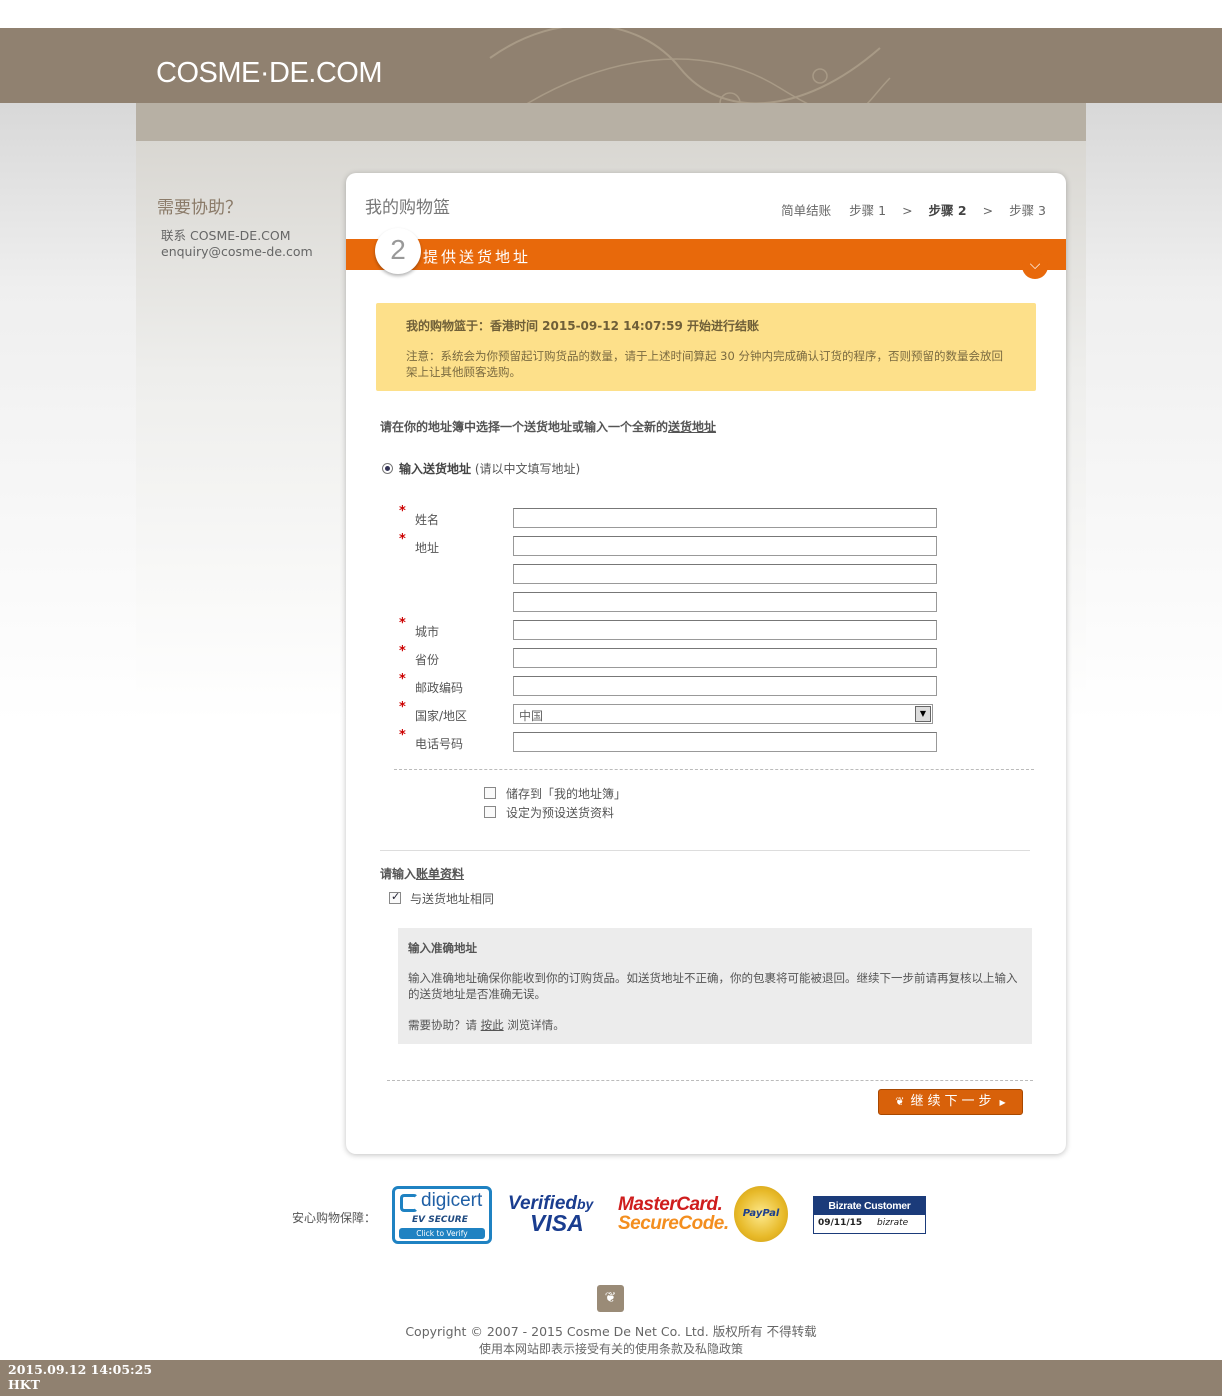  What do you see at coordinates (705, 850) in the screenshot?
I see `billing-divider` at bounding box center [705, 850].